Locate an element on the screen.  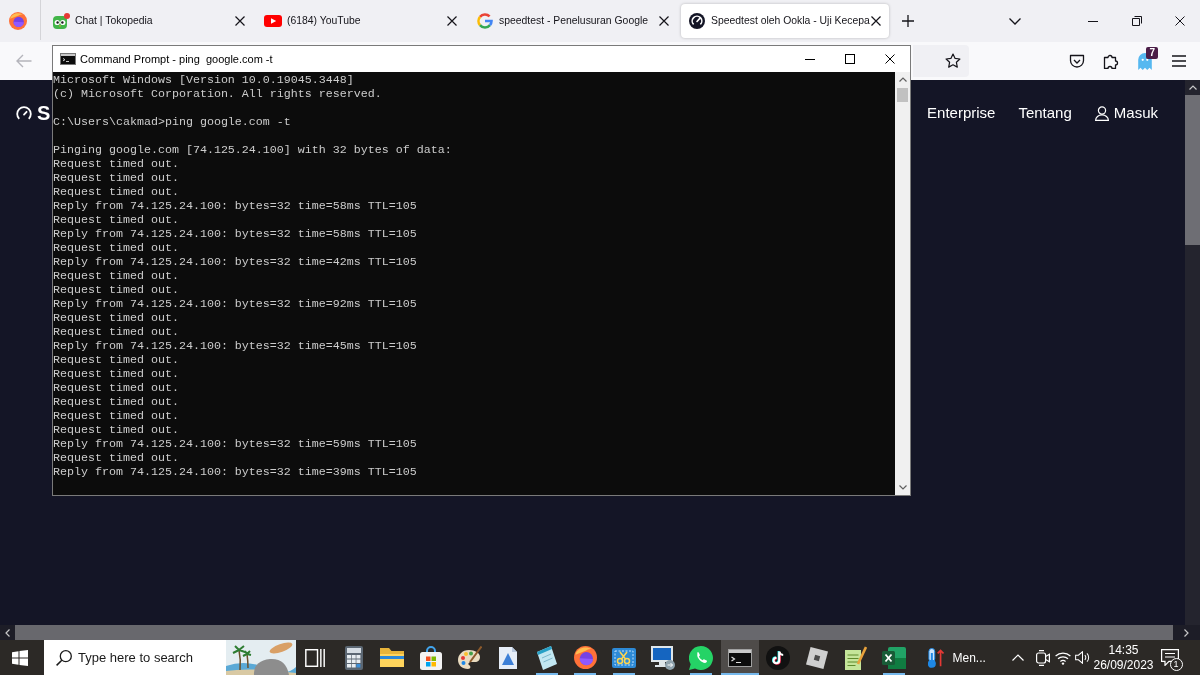
browser-tab: (6184) YouTube is located at coordinates (361, 21).